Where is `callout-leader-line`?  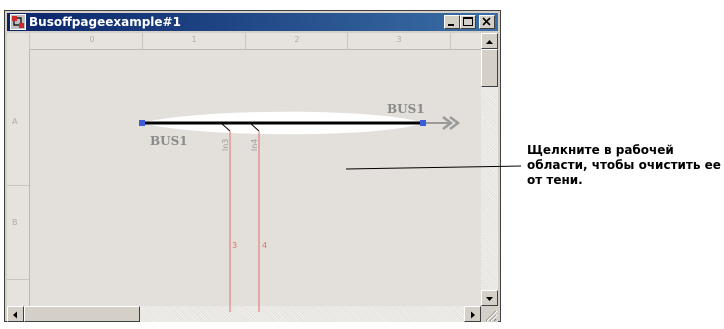
callout-leader-line is located at coordinates (433, 167).